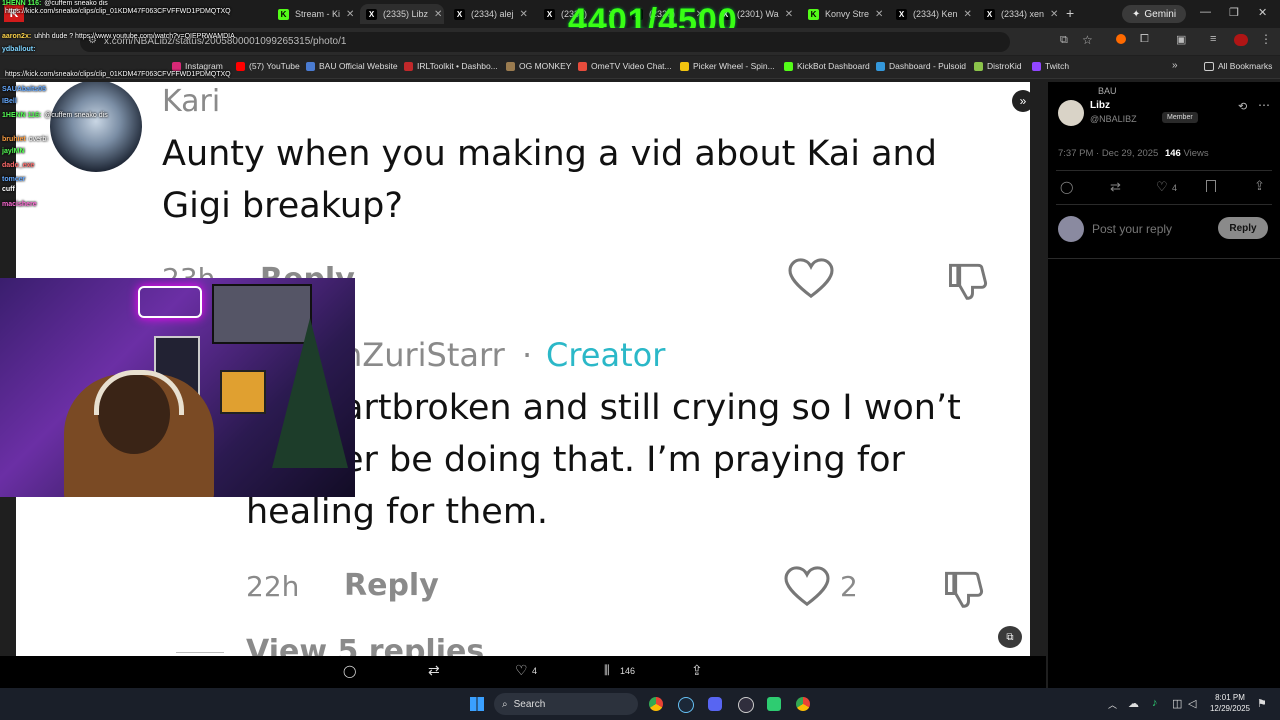 The height and width of the screenshot is (720, 1280). I want to click on cloud-icon: ☁, so click(1133, 703).